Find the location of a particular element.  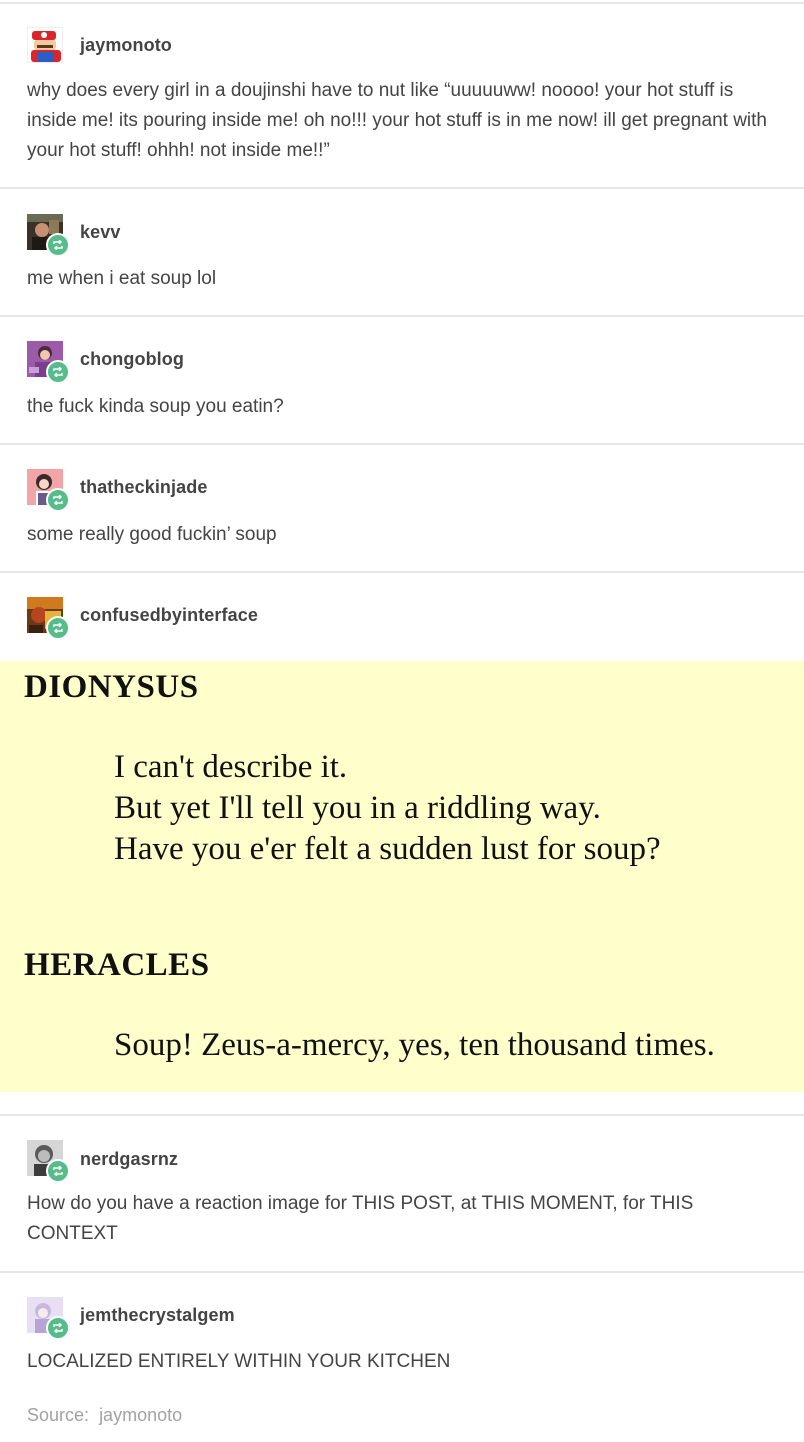

post-text: LOCALIZED ENTIRELY WITHIN YOUR KITCHEN is located at coordinates (239, 1361).